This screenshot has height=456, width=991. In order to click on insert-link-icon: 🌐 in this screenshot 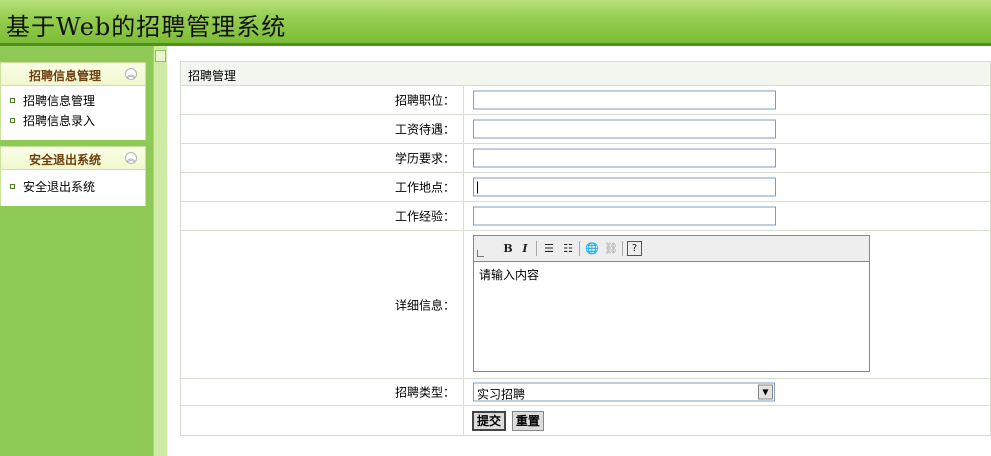, I will do `click(592, 248)`.